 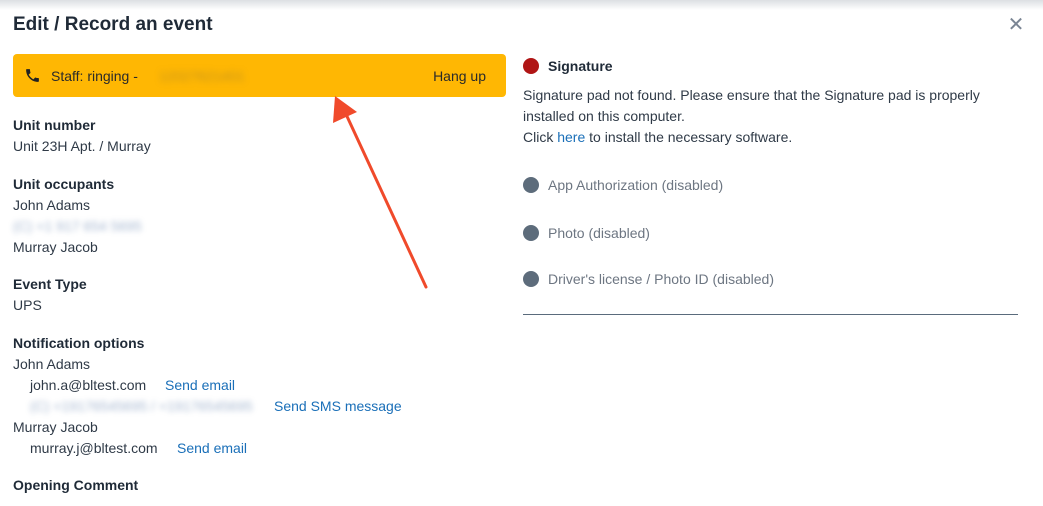 What do you see at coordinates (691, 137) in the screenshot?
I see `install-text: to install the necessary software.` at bounding box center [691, 137].